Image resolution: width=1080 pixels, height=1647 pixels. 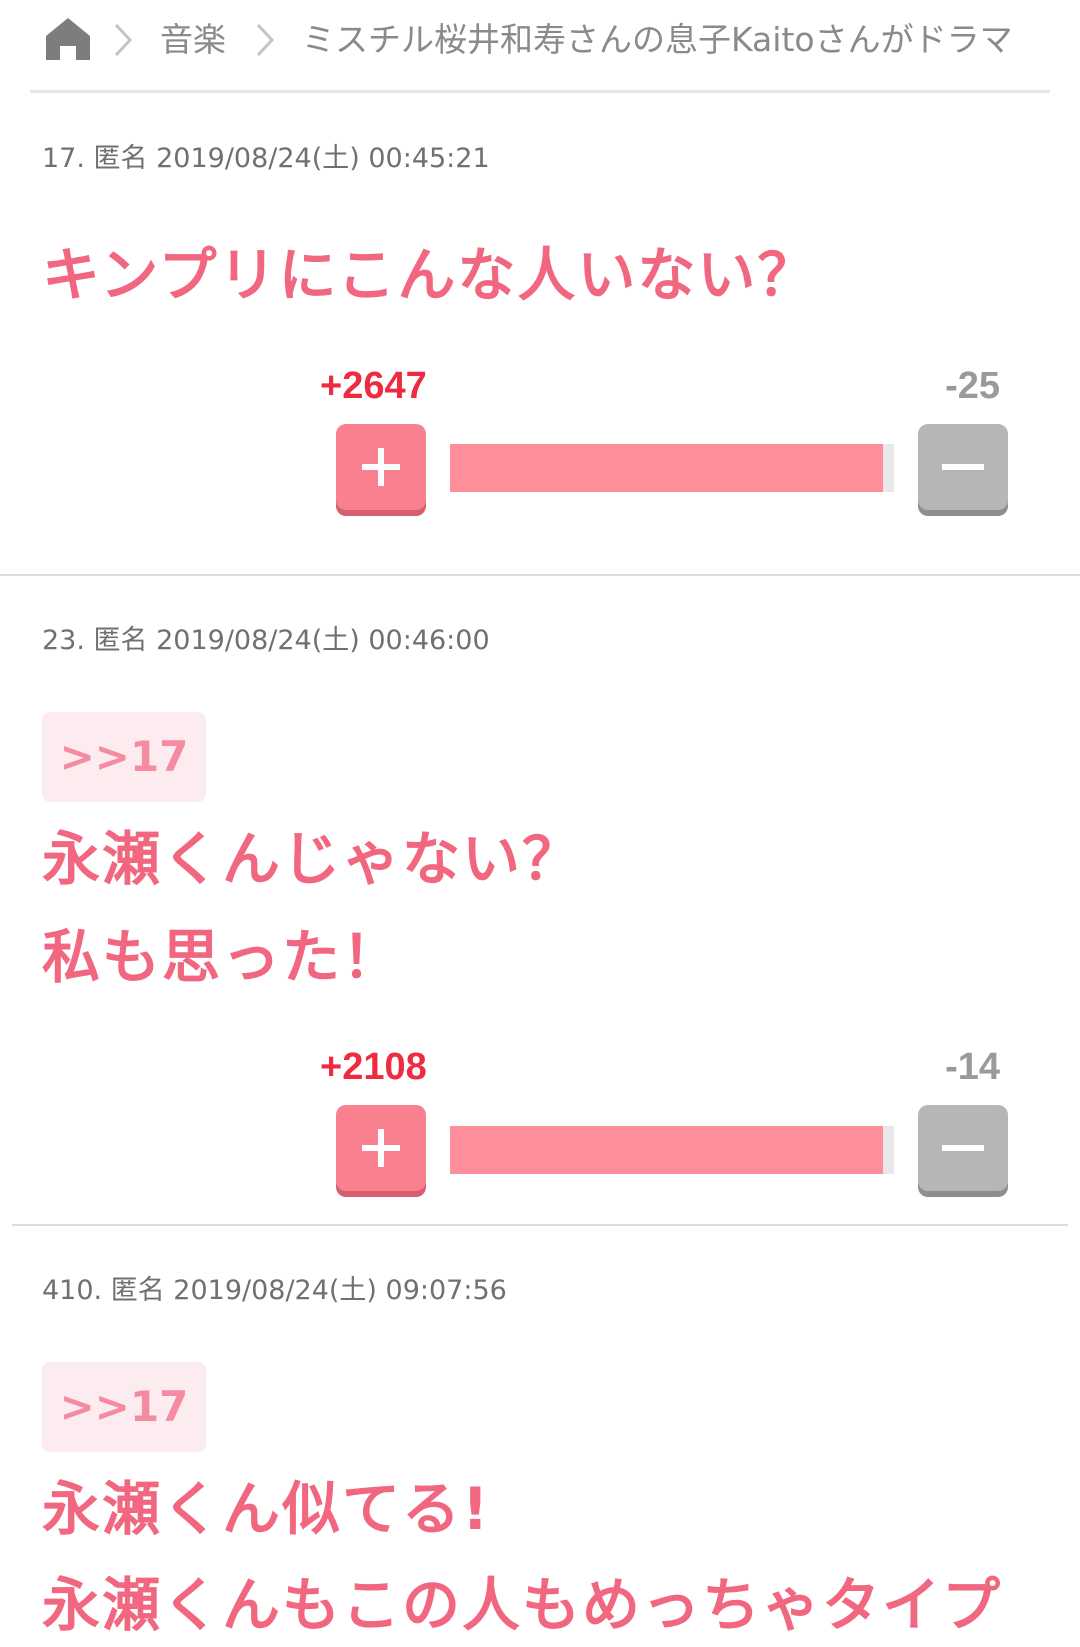 What do you see at coordinates (274, 1290) in the screenshot?
I see `comment-meta: 410. 匿名 2019/08/24(土) 09:07:56` at bounding box center [274, 1290].